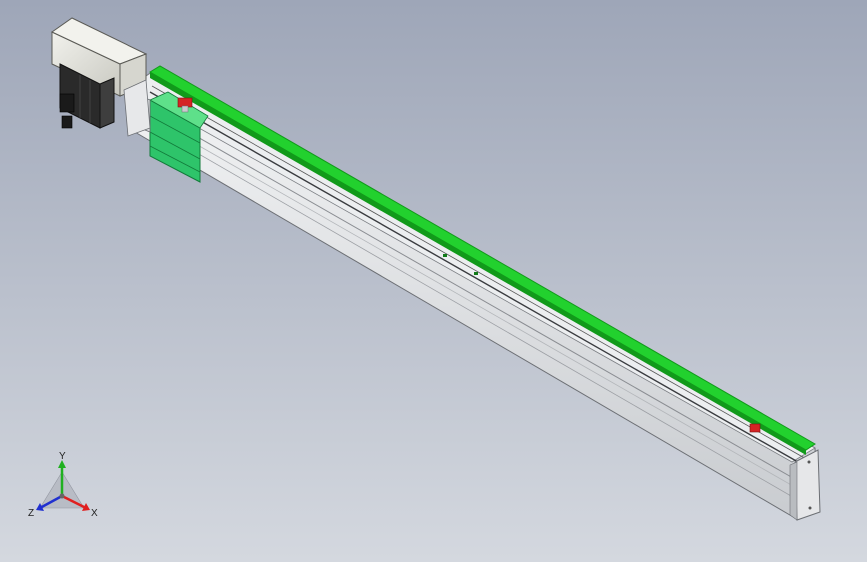 The height and width of the screenshot is (562, 867). I want to click on end-cap-right-side, so click(793, 491).